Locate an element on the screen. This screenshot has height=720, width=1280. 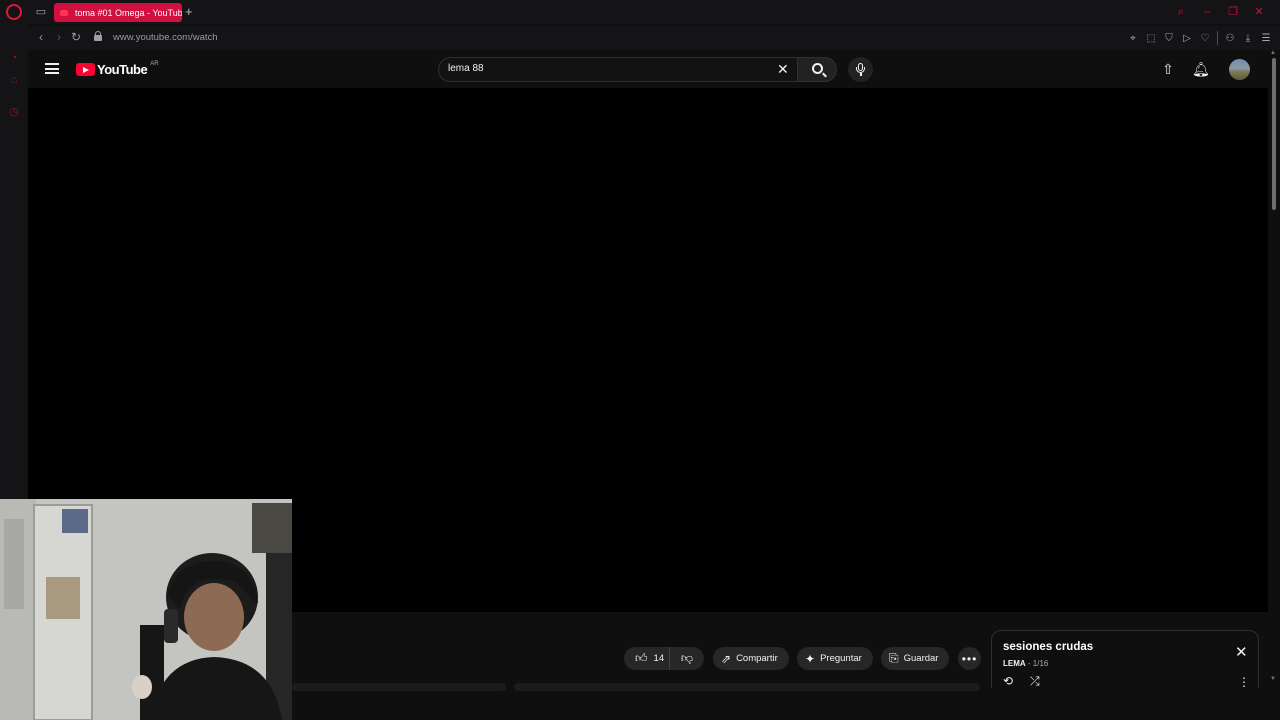
youtube-header: YouTube AR ✕ ⇧ 🔔︎ is located at coordinates (648, 69).